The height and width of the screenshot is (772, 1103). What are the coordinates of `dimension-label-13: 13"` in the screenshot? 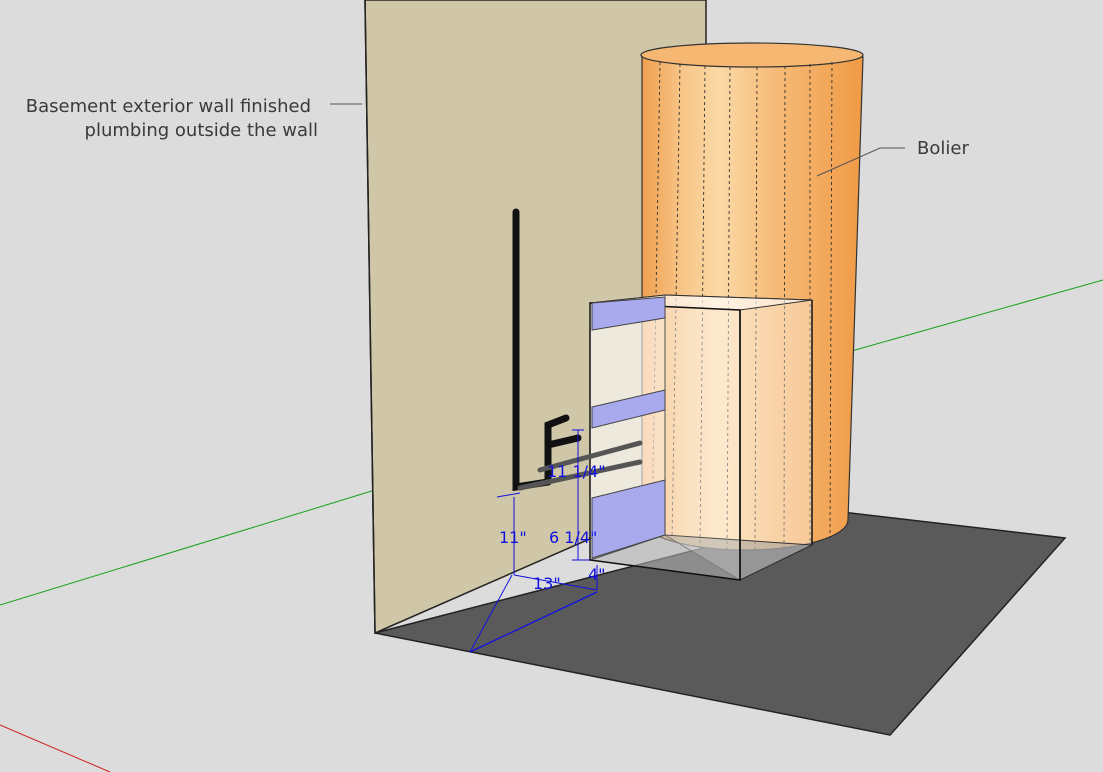 It's located at (547, 583).